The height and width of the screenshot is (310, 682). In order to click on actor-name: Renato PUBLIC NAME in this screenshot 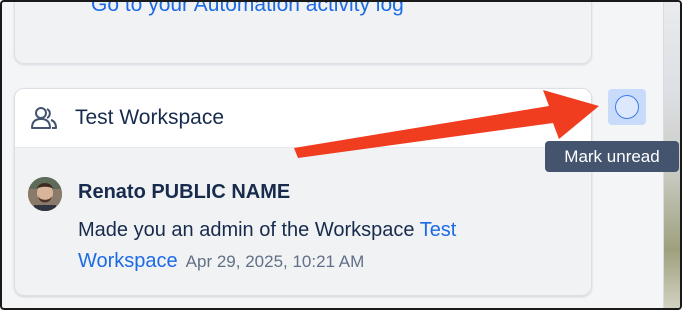, I will do `click(184, 192)`.